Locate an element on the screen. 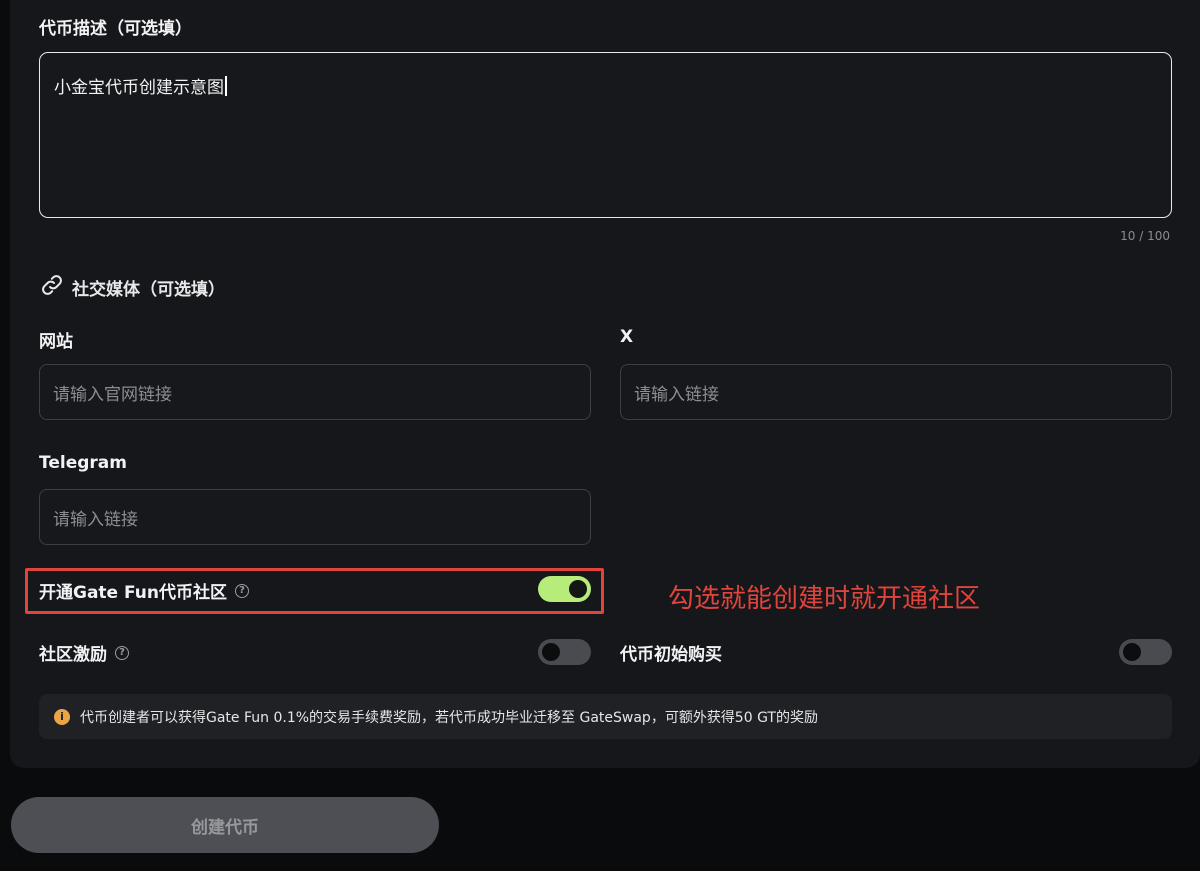 This screenshot has width=1200, height=871. link-icon is located at coordinates (52, 287).